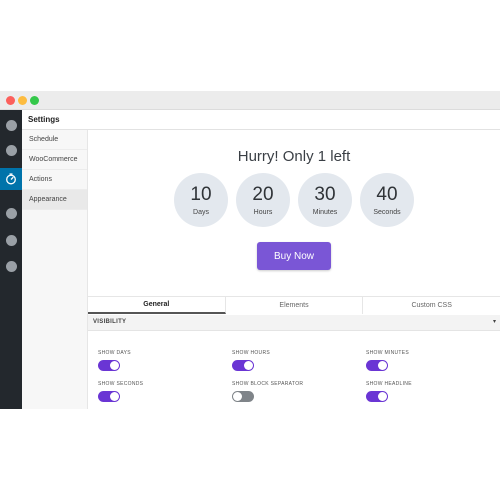 The height and width of the screenshot is (500, 500). What do you see at coordinates (109, 396) in the screenshot?
I see `show-seconds-switch` at bounding box center [109, 396].